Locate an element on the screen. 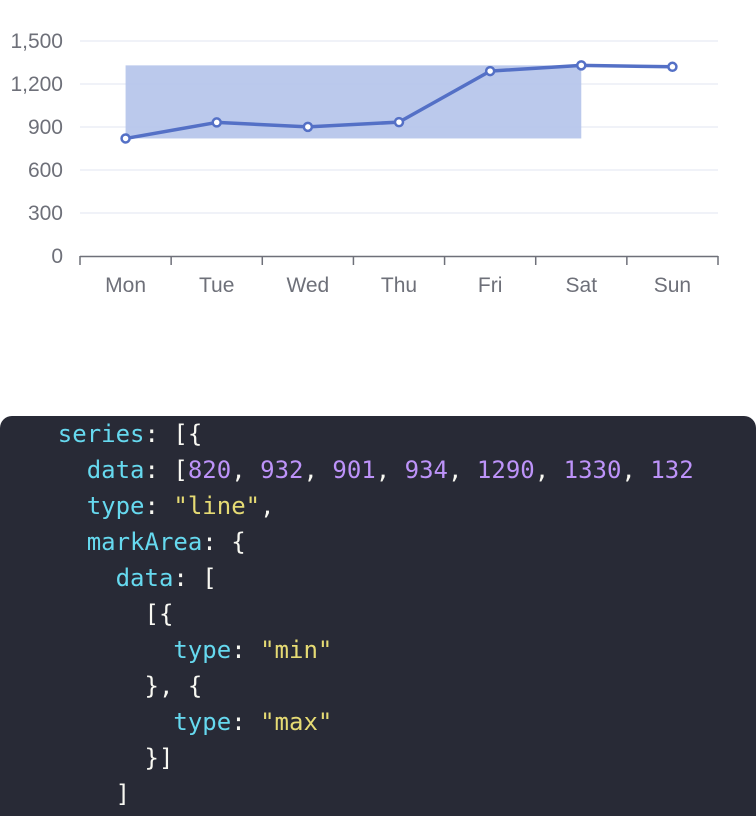 The height and width of the screenshot is (816, 756). code-token: [{ is located at coordinates (87, 614).